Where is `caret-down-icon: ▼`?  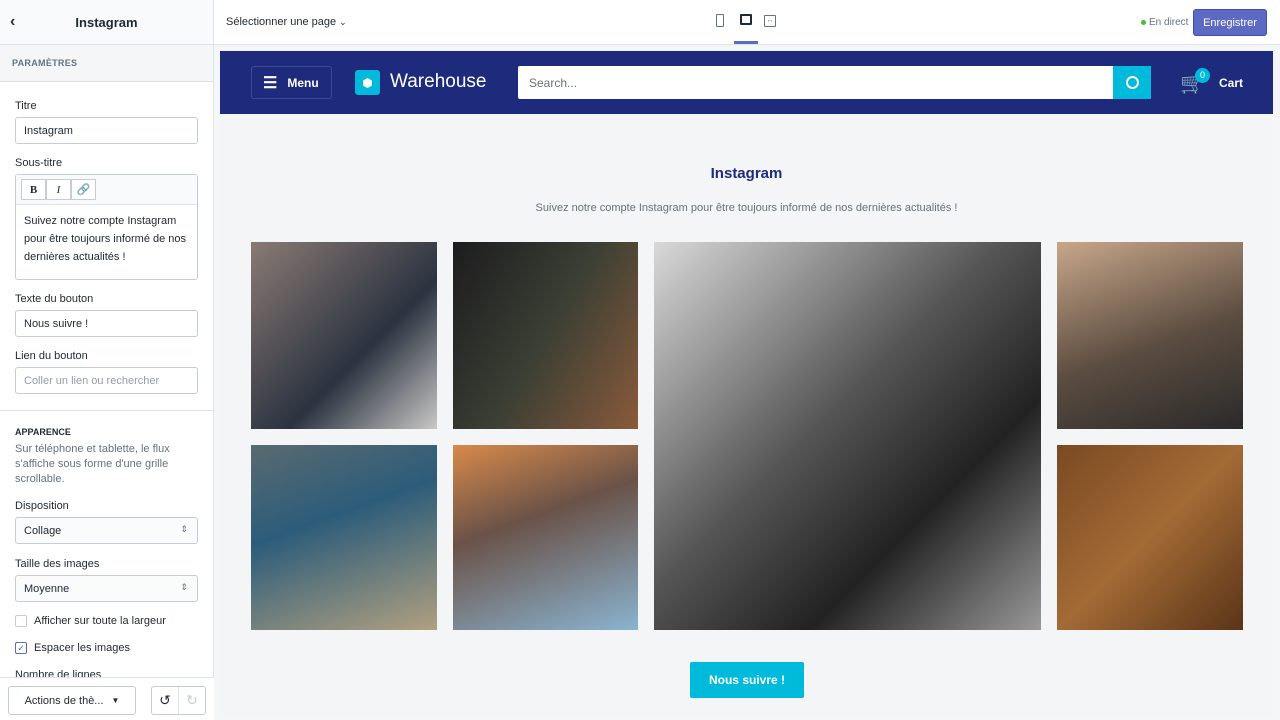
caret-down-icon: ▼ is located at coordinates (115, 700).